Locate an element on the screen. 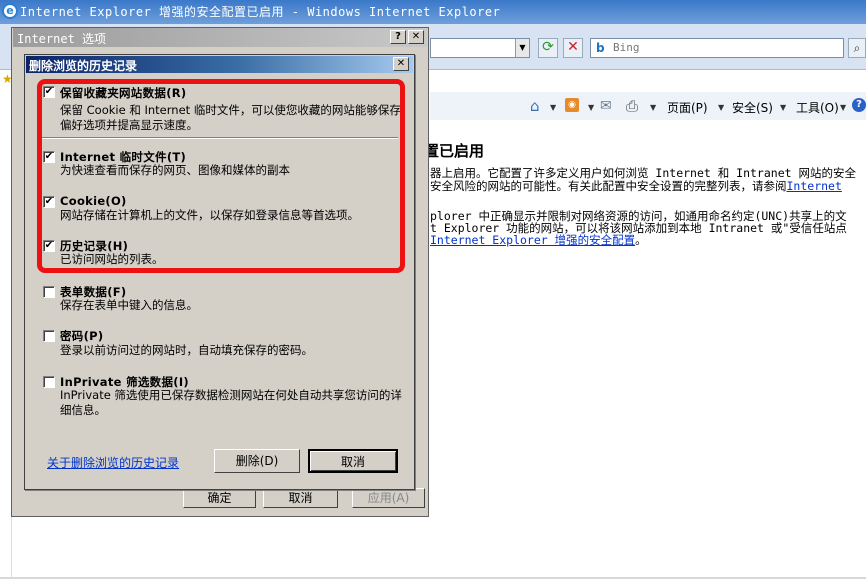  tools-dropdown-icon: ▼ is located at coordinates (843, 107).